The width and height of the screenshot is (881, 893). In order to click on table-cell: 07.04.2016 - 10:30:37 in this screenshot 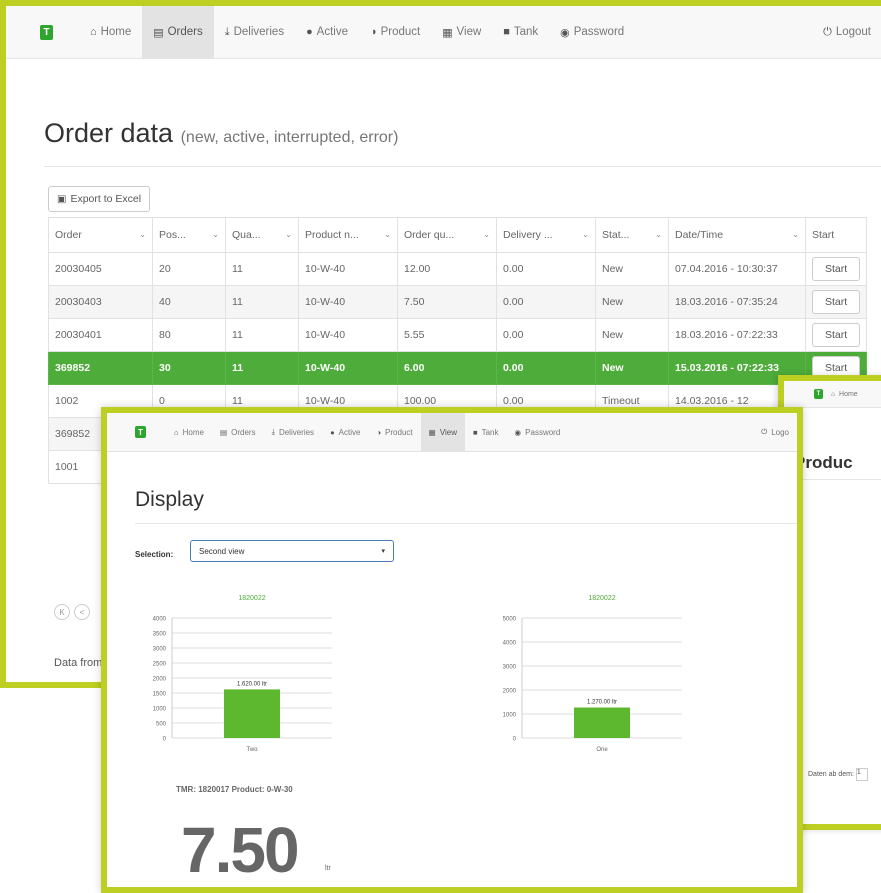, I will do `click(737, 269)`.